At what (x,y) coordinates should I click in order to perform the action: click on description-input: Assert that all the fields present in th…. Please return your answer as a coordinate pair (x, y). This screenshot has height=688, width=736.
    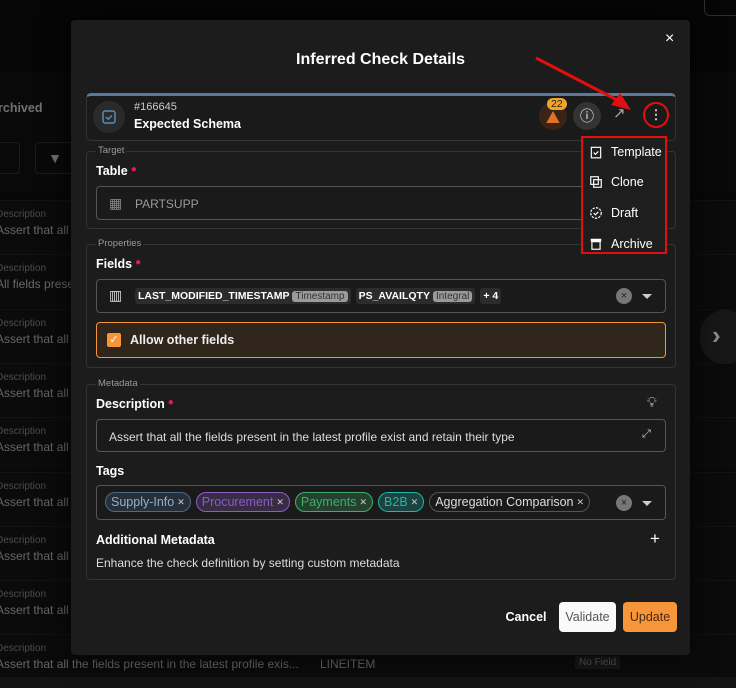
    Looking at the image, I should click on (381, 435).